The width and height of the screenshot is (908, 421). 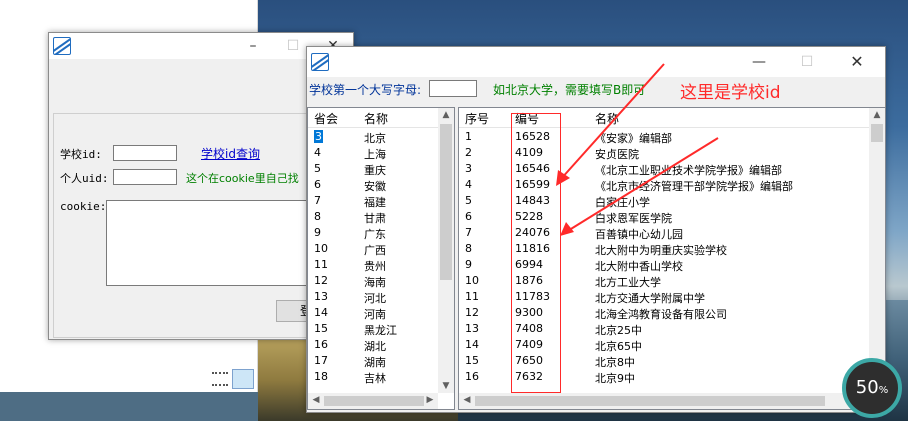 What do you see at coordinates (615, 378) in the screenshot?
I see `school-name: 北京9中` at bounding box center [615, 378].